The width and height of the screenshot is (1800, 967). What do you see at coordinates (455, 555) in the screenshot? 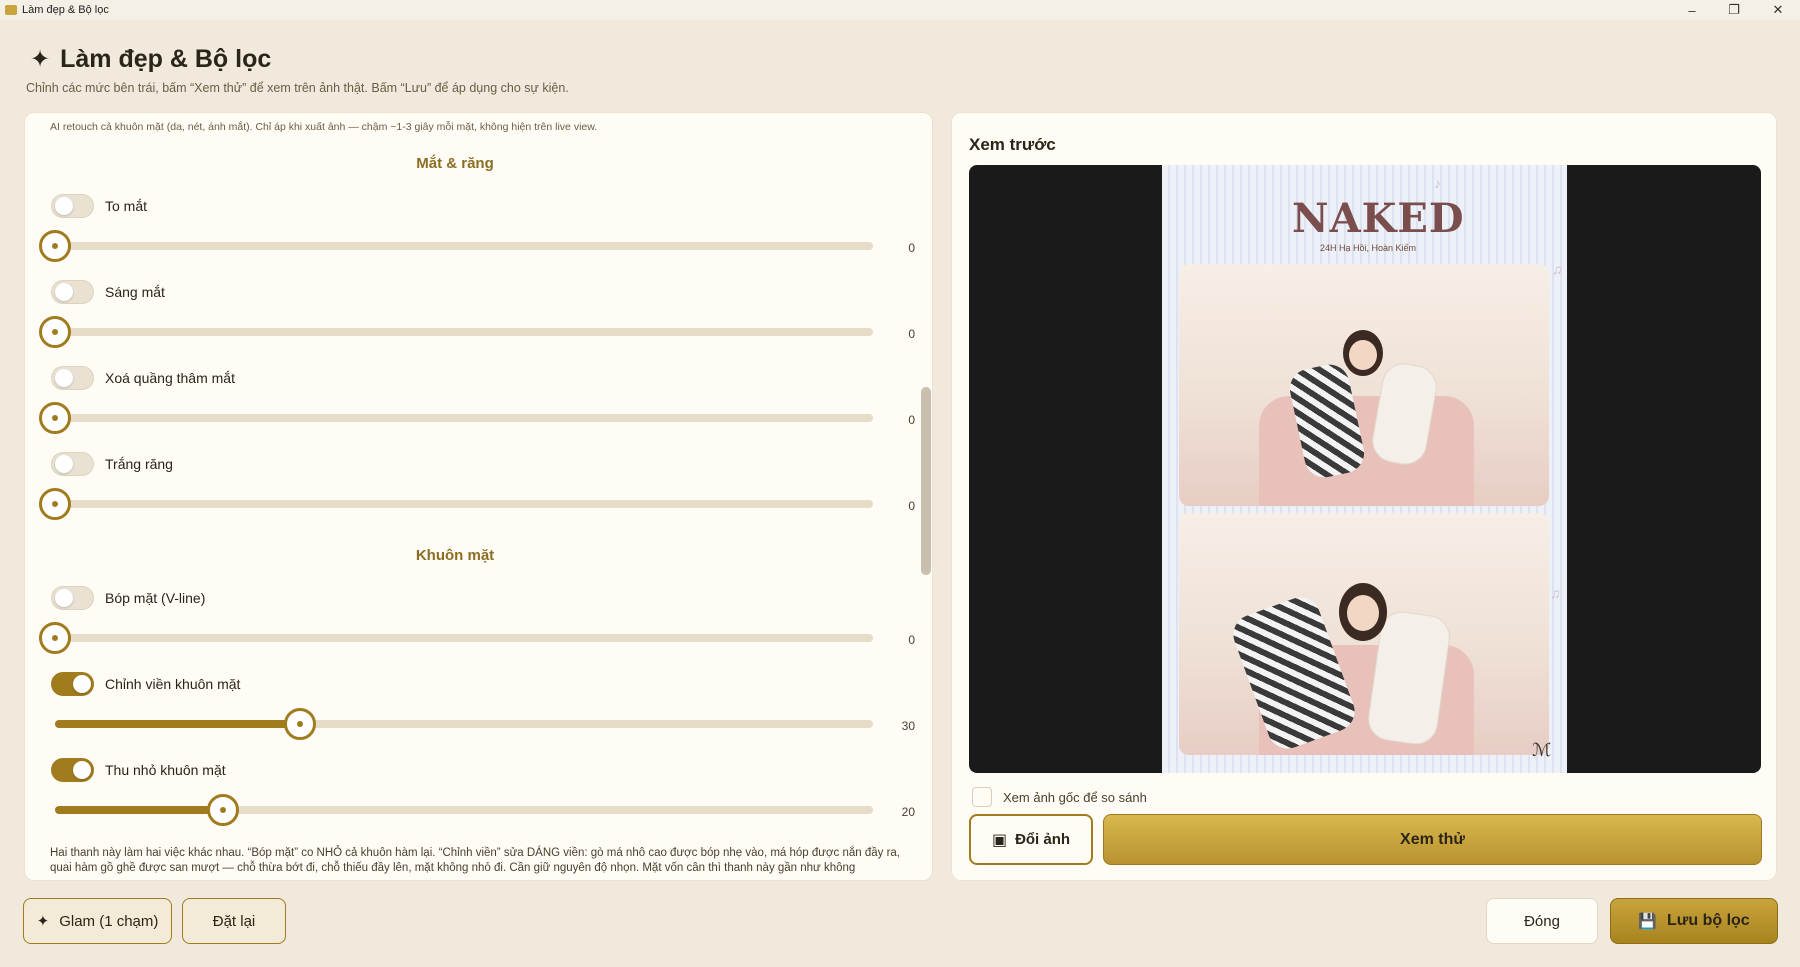
I see `section-title-face: Khuôn mặt` at bounding box center [455, 555].